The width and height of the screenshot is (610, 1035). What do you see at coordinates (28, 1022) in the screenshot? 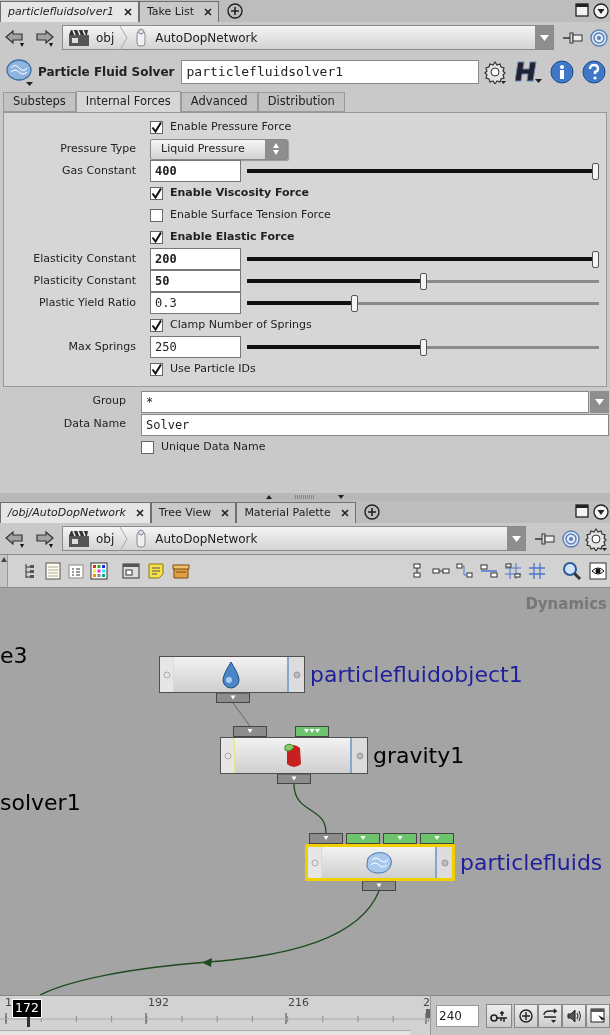
I see `frame-marker` at bounding box center [28, 1022].